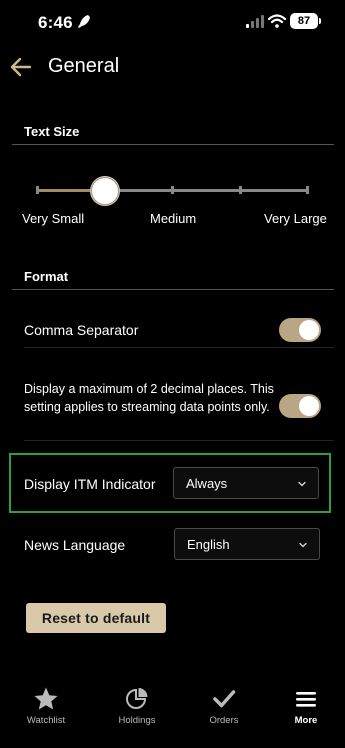  Describe the element at coordinates (255, 21) in the screenshot. I see `cellular-signal-icon` at that location.